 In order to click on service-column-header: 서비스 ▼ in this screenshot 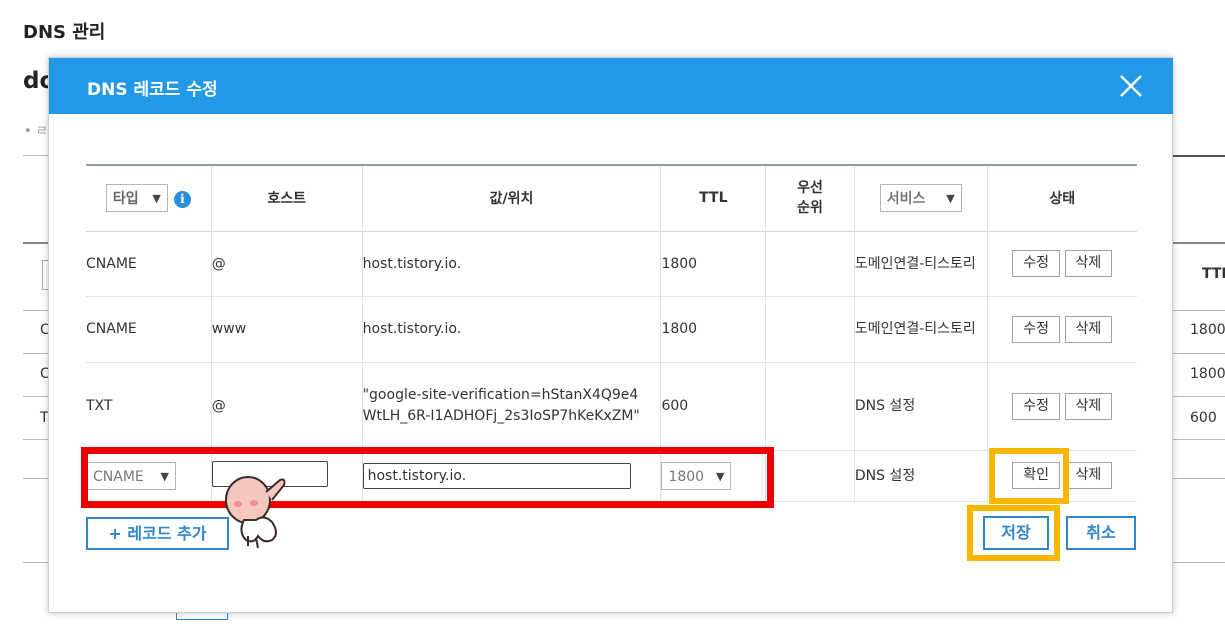, I will do `click(920, 198)`.